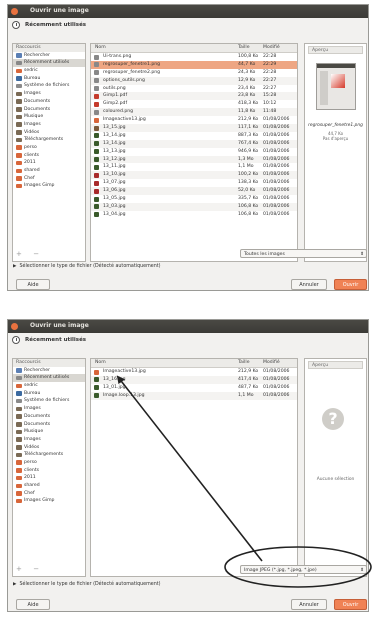 This screenshot has height=617, width=374. Describe the element at coordinates (194, 199) in the screenshot. I see `file-row: 13_05.jpg 335,7 Ko 01/08/2006` at that location.